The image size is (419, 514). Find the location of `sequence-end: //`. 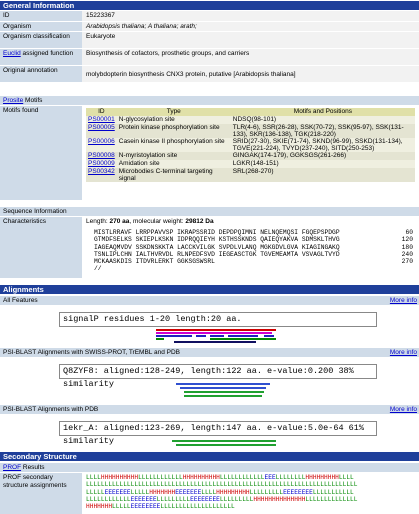

sequence-end: // is located at coordinates (98, 269).